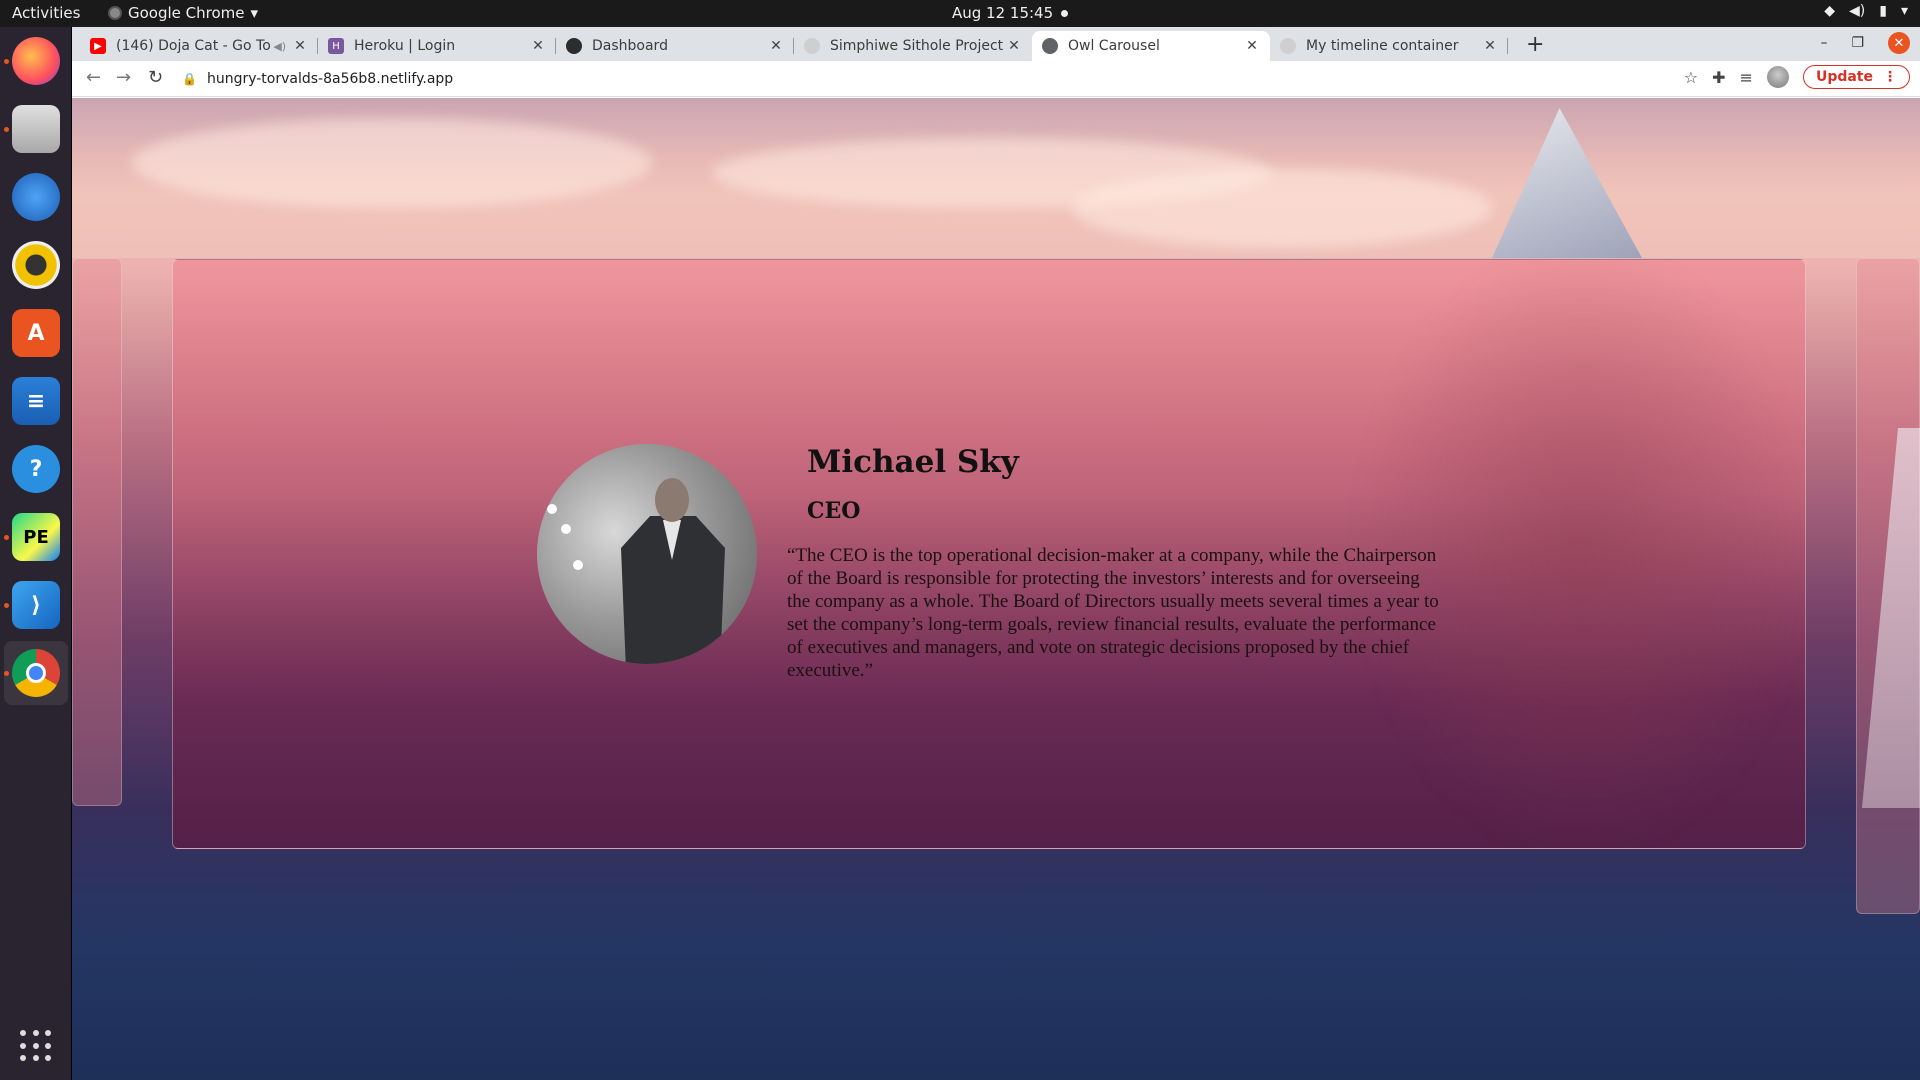  What do you see at coordinates (36, 469) in the screenshot?
I see `help-icon: ?` at bounding box center [36, 469].